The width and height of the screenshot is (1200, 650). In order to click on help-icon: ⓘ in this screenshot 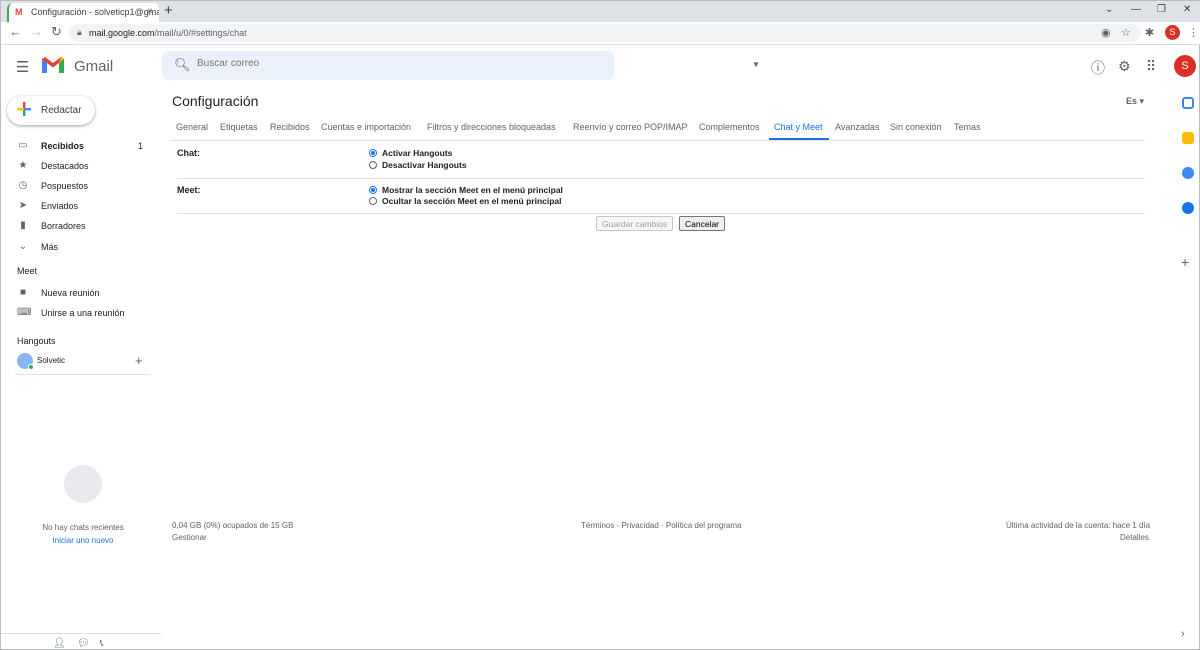, I will do `click(1098, 68)`.